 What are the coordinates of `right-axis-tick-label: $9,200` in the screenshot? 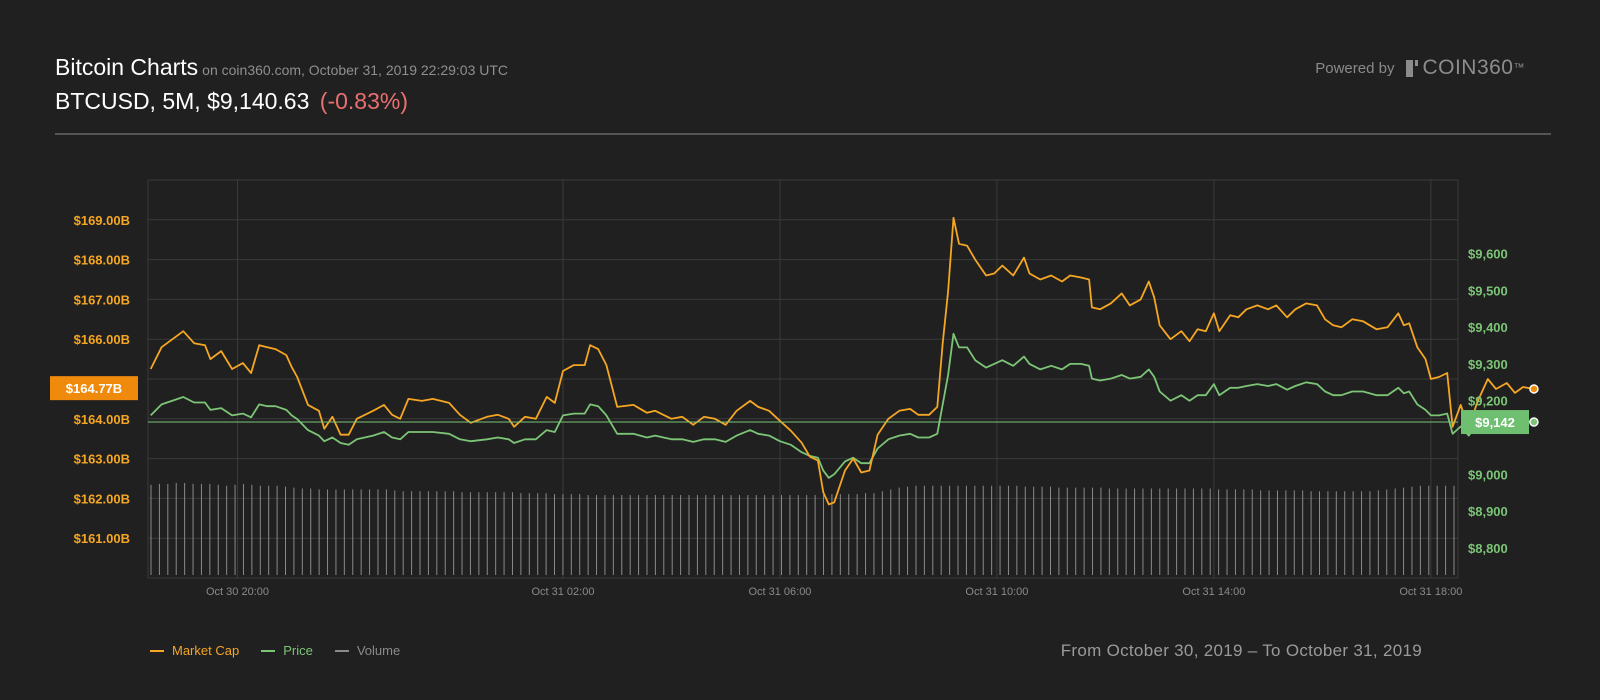 It's located at (1488, 401).